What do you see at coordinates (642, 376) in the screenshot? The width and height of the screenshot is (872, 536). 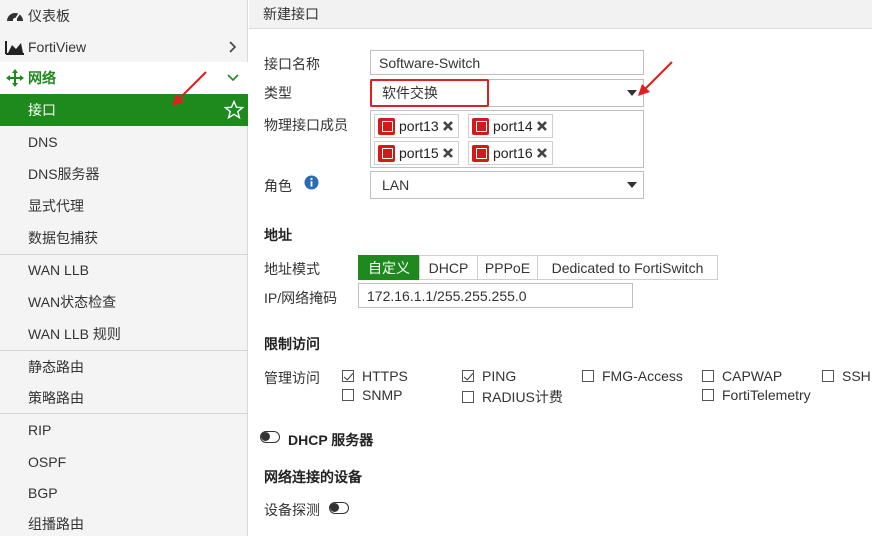 I see `checkbox-label: FMG-Access` at bounding box center [642, 376].